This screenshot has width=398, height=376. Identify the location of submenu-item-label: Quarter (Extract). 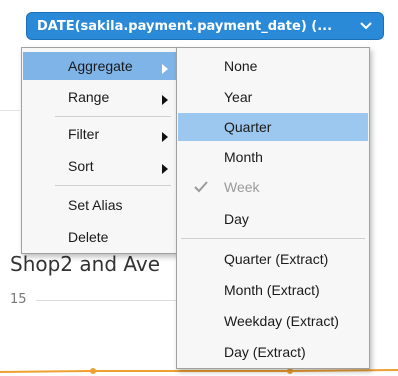
(276, 259).